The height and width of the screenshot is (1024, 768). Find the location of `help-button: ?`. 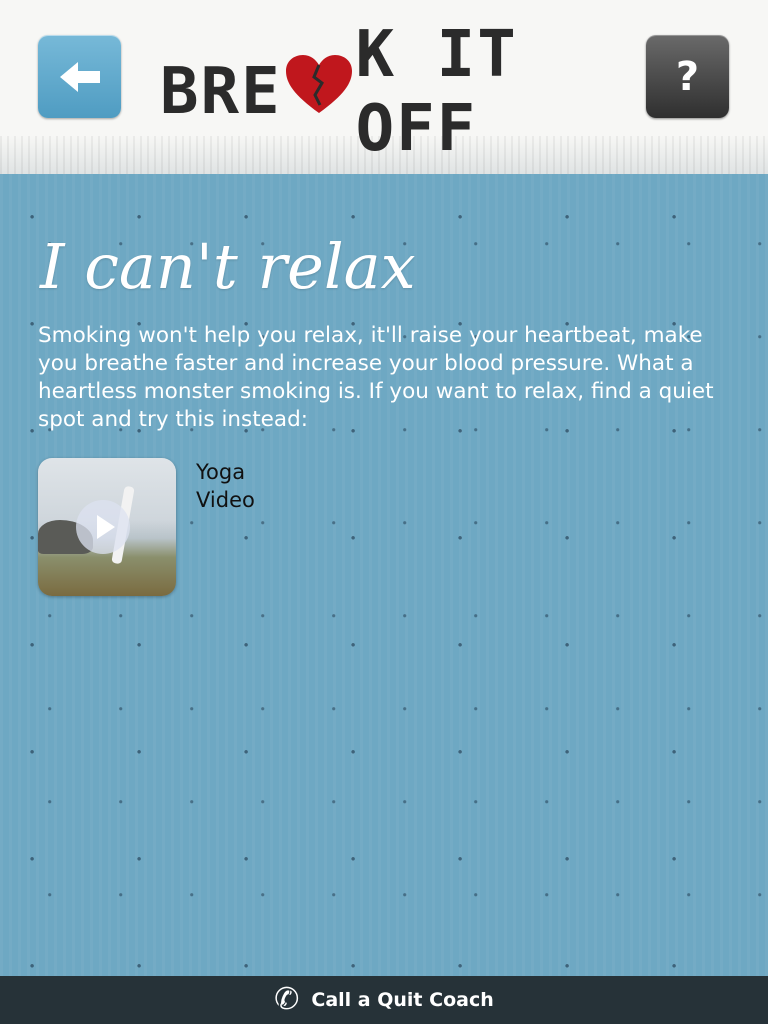

help-button: ? is located at coordinates (687, 76).